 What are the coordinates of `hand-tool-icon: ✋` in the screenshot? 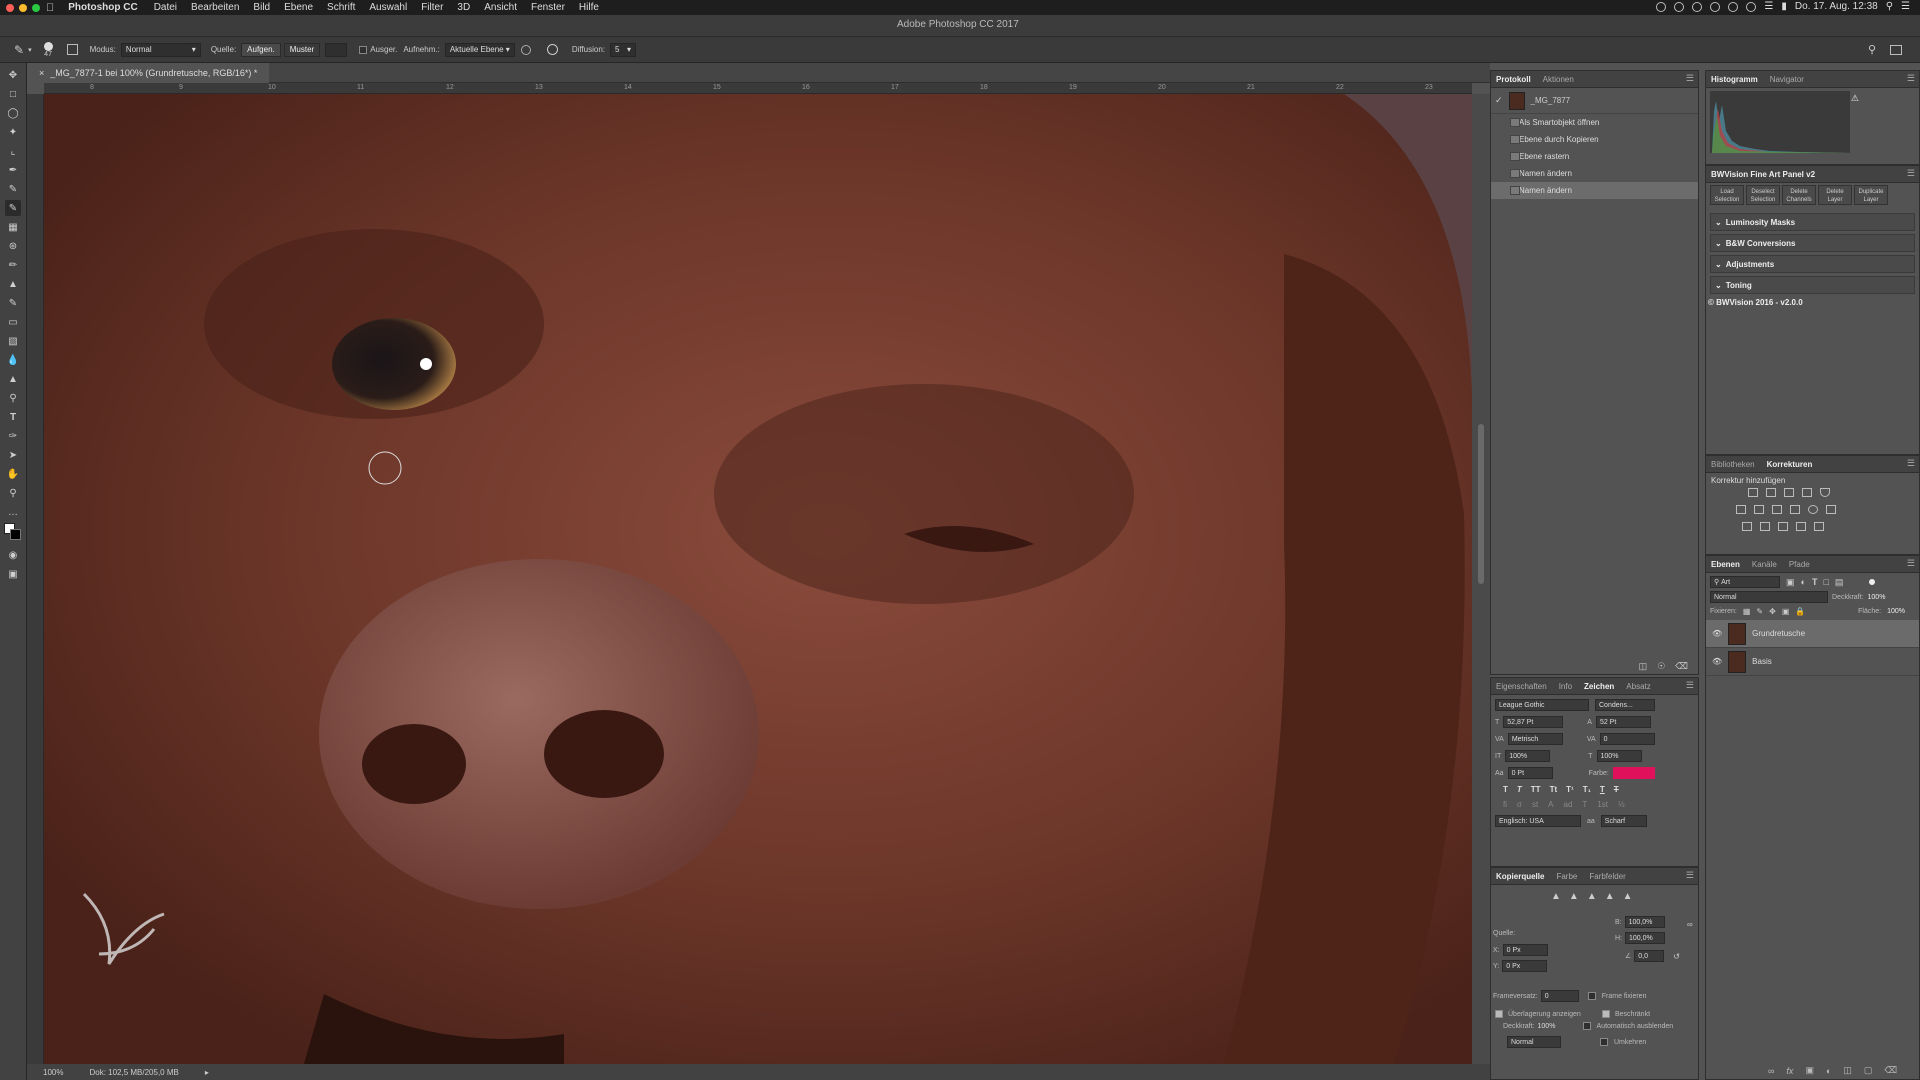 It's located at (13, 474).